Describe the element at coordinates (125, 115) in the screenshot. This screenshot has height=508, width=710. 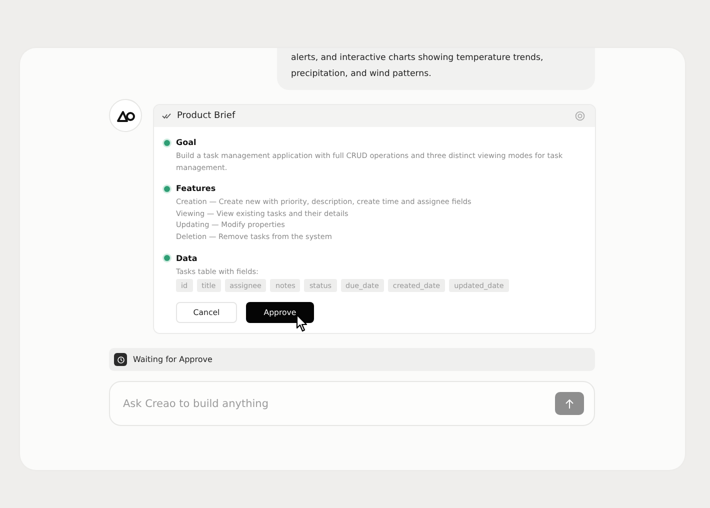
I see `avatar-logo-icon` at that location.